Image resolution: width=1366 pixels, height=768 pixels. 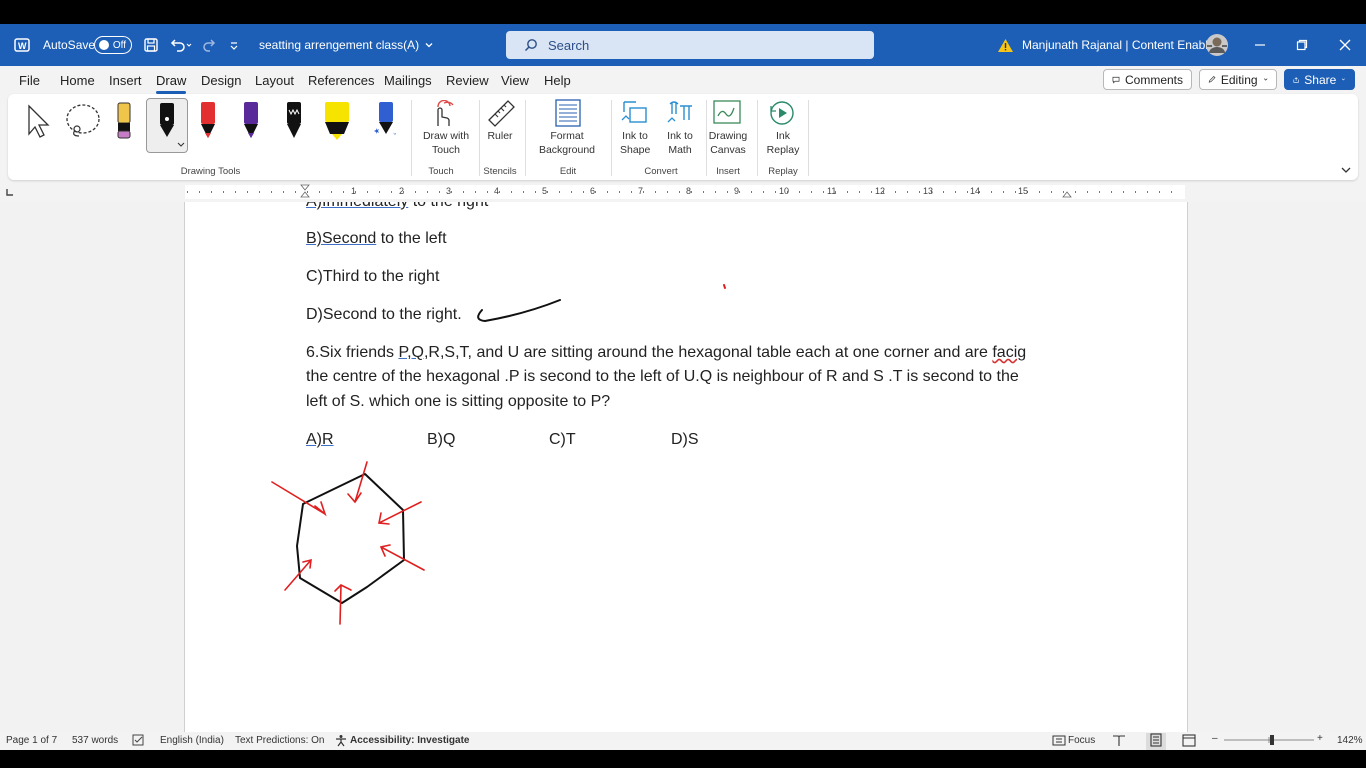 I want to click on ruler-number: 15, so click(x=1023, y=191).